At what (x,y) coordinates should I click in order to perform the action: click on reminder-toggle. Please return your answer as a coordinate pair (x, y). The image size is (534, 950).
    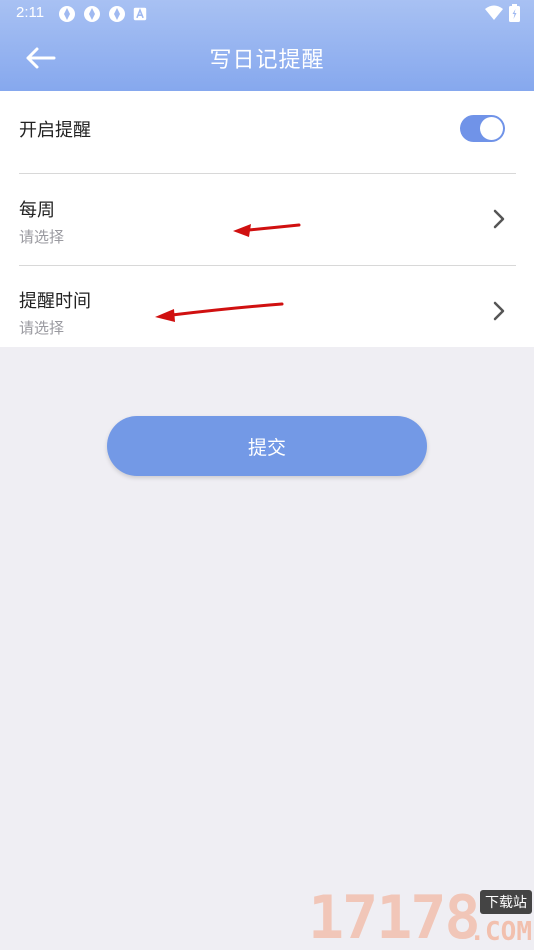
    Looking at the image, I should click on (482, 128).